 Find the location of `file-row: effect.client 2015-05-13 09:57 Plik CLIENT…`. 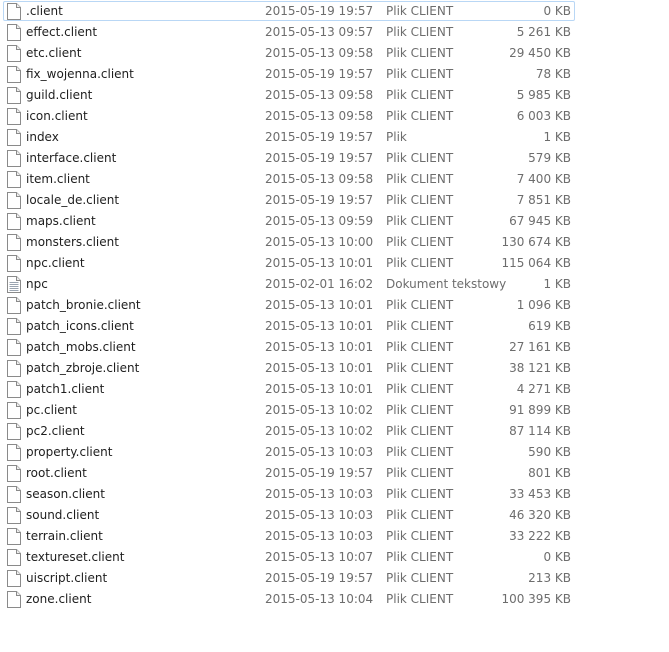

file-row: effect.client 2015-05-13 09:57 Plik CLIENT… is located at coordinates (289, 32).